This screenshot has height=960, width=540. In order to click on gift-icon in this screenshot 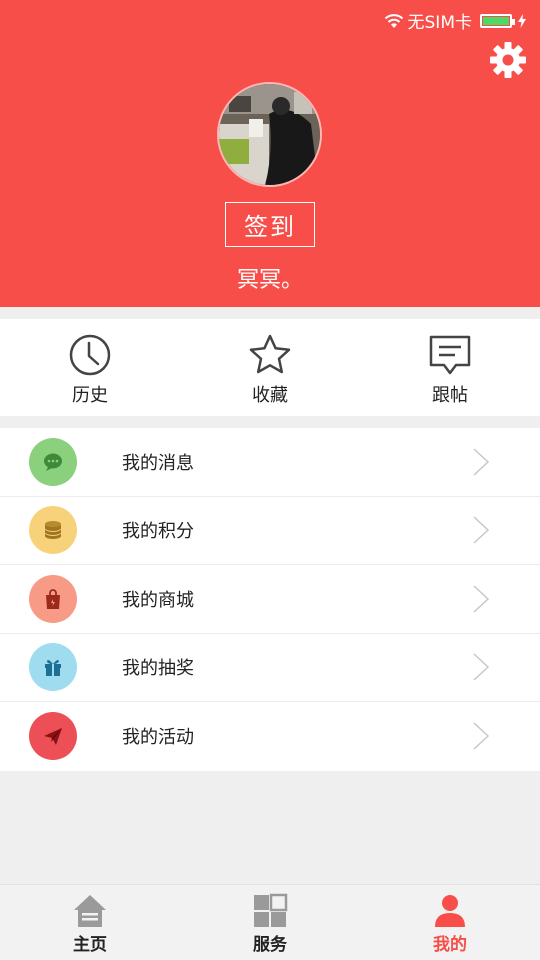, I will do `click(53, 668)`.